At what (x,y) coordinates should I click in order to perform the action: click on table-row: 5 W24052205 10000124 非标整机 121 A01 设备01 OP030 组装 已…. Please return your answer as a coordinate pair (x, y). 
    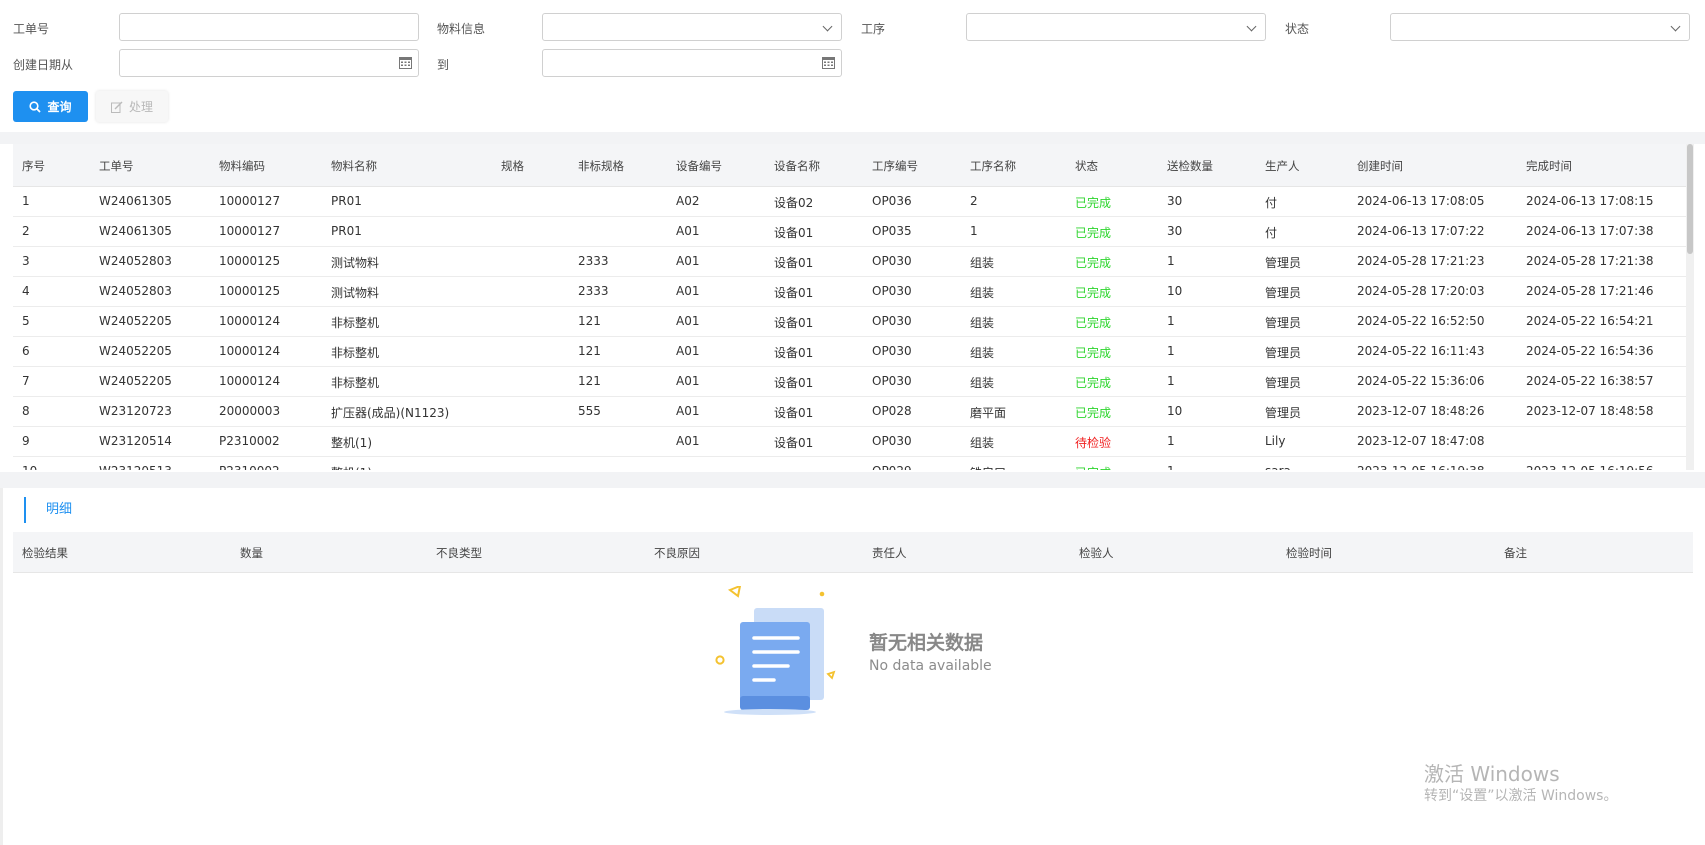
    Looking at the image, I should click on (849, 321).